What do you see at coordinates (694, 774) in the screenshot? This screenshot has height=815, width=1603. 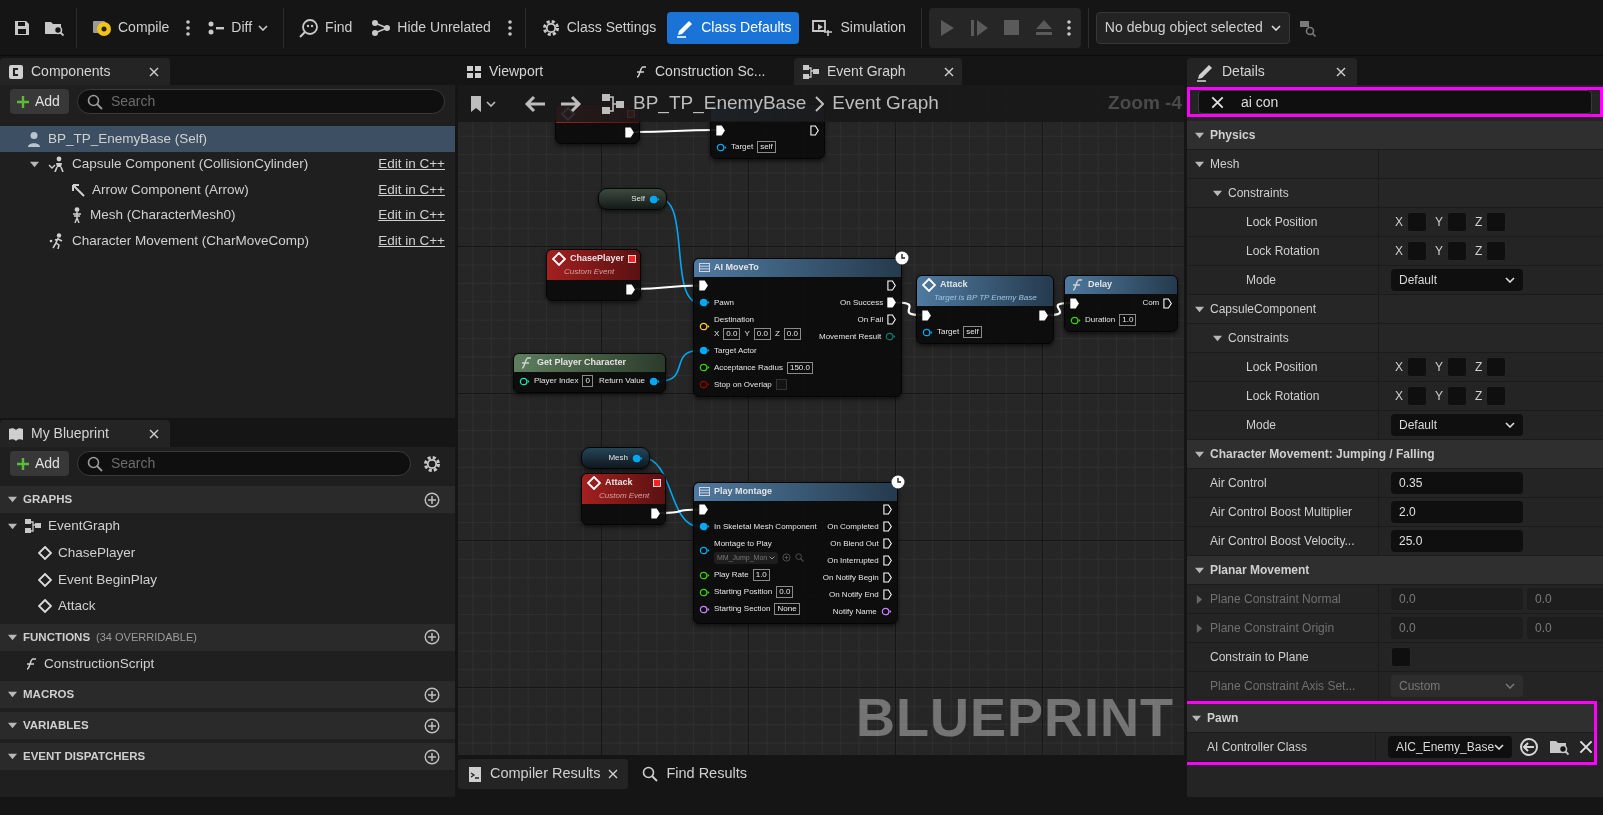 I see `results-tab: Find Results` at bounding box center [694, 774].